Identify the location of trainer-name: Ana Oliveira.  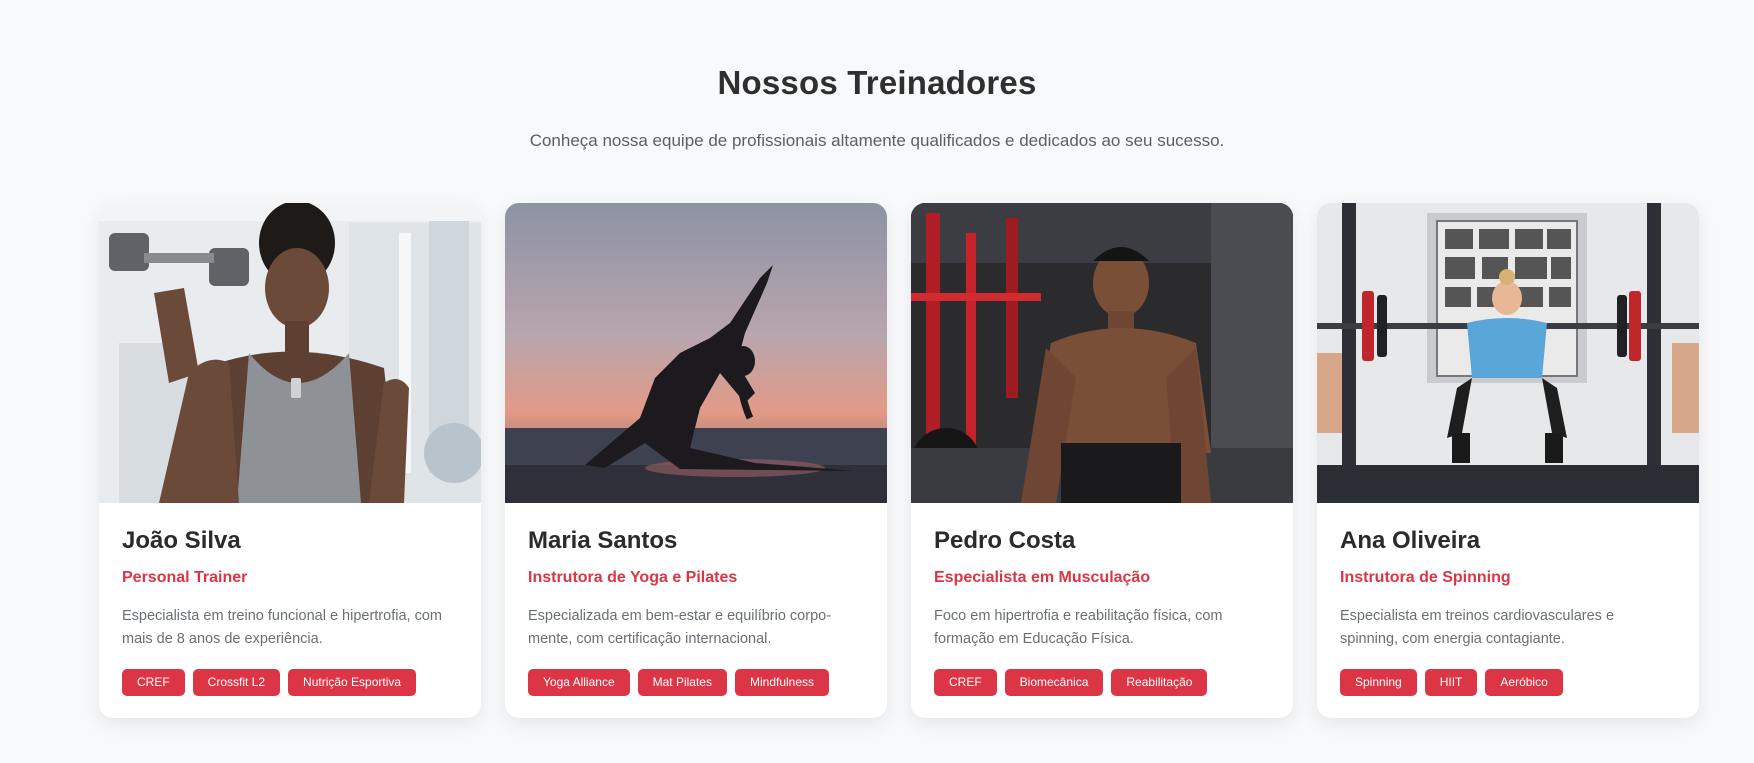
(1410, 540).